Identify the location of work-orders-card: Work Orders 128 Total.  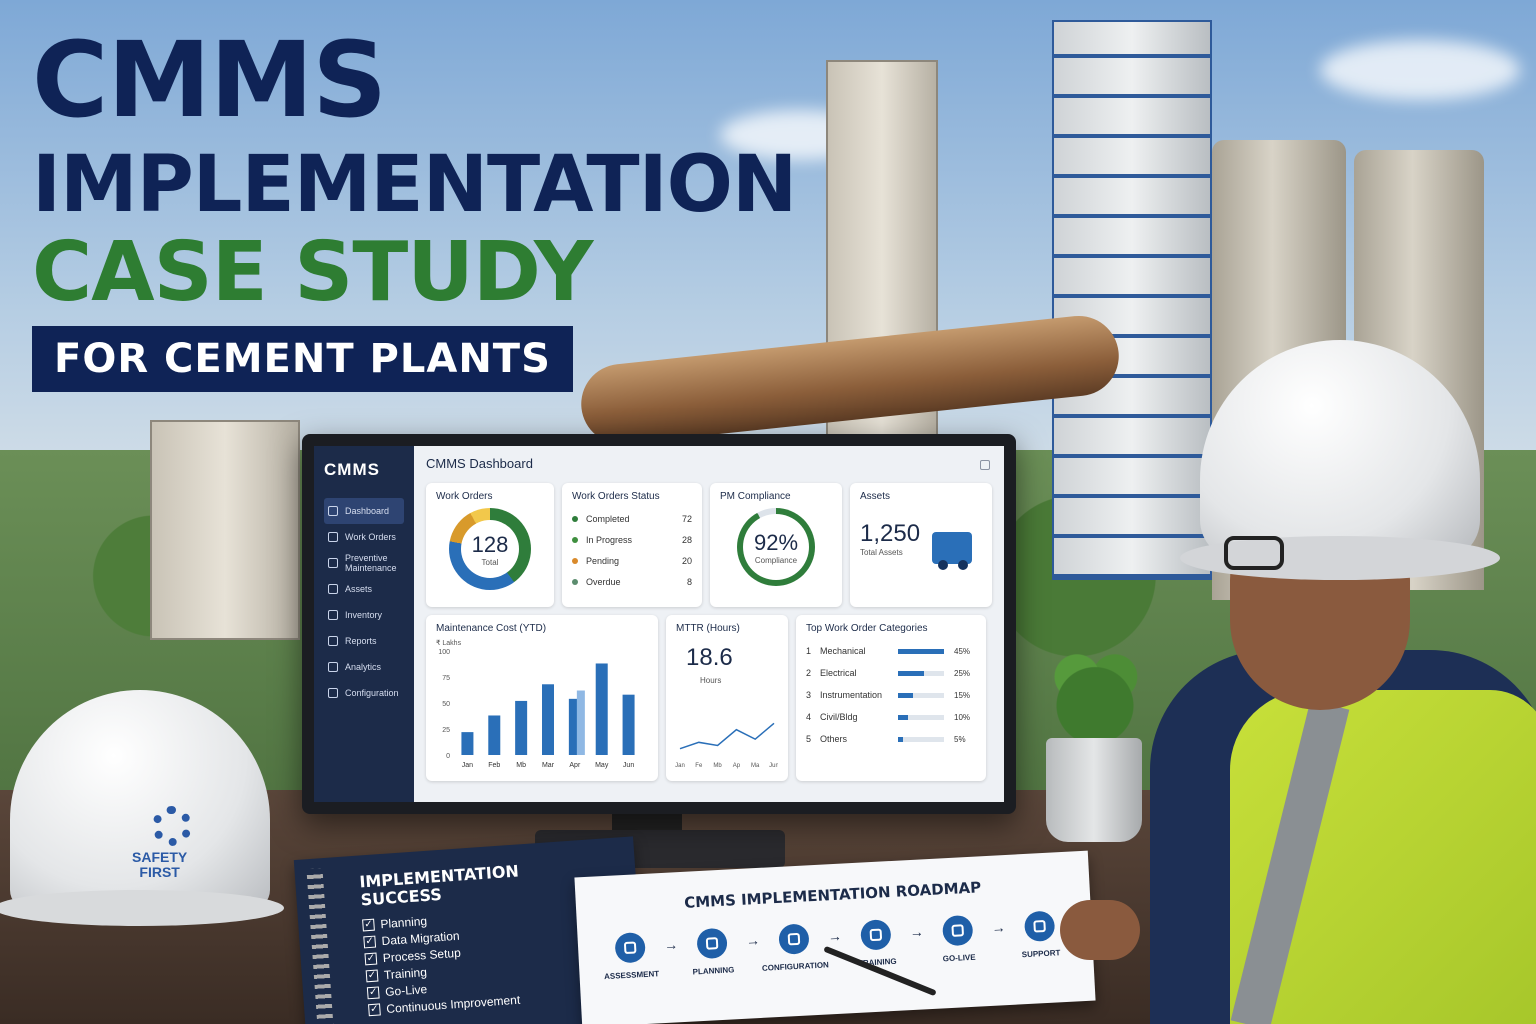
(490, 545).